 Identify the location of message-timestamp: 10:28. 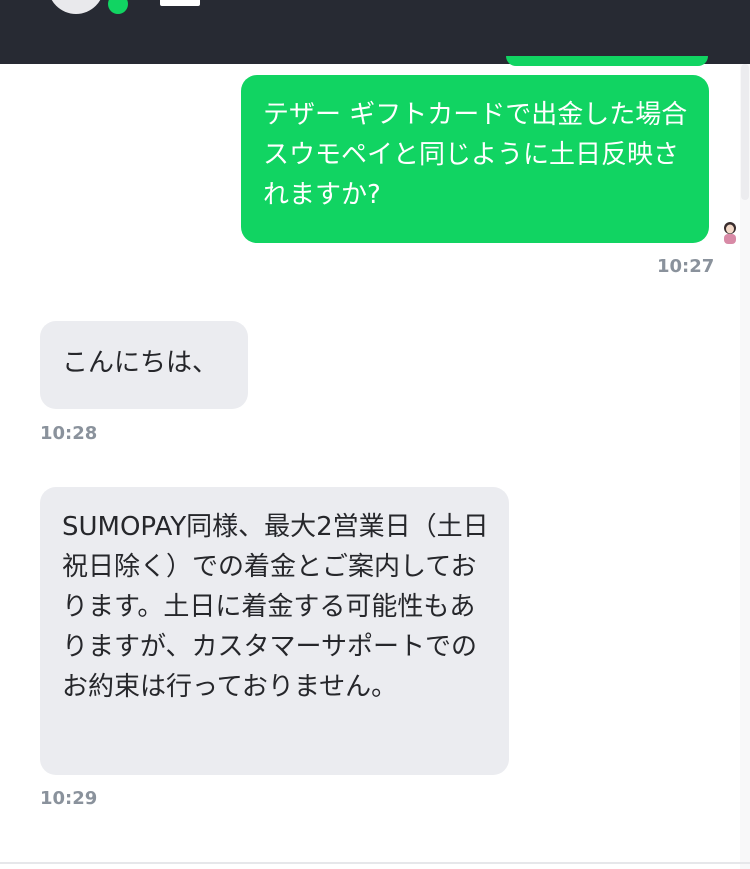
(69, 433).